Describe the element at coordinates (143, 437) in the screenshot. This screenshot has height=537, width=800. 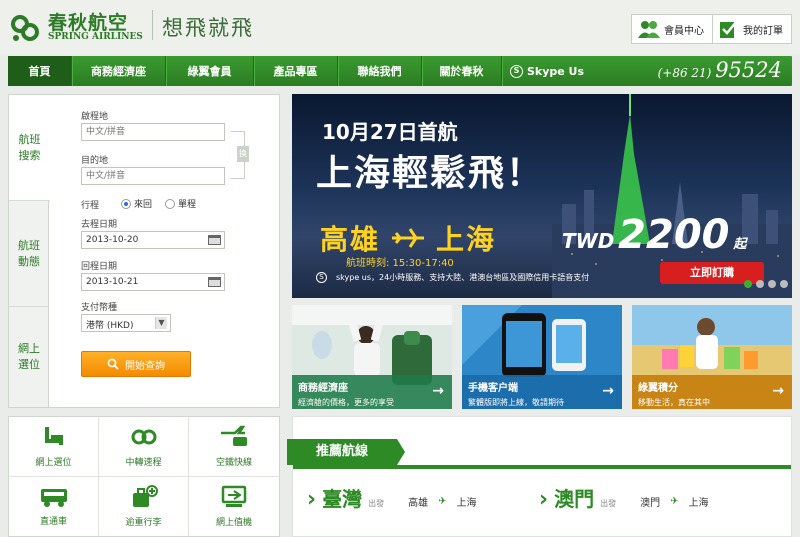
I see `transfer-icon` at that location.